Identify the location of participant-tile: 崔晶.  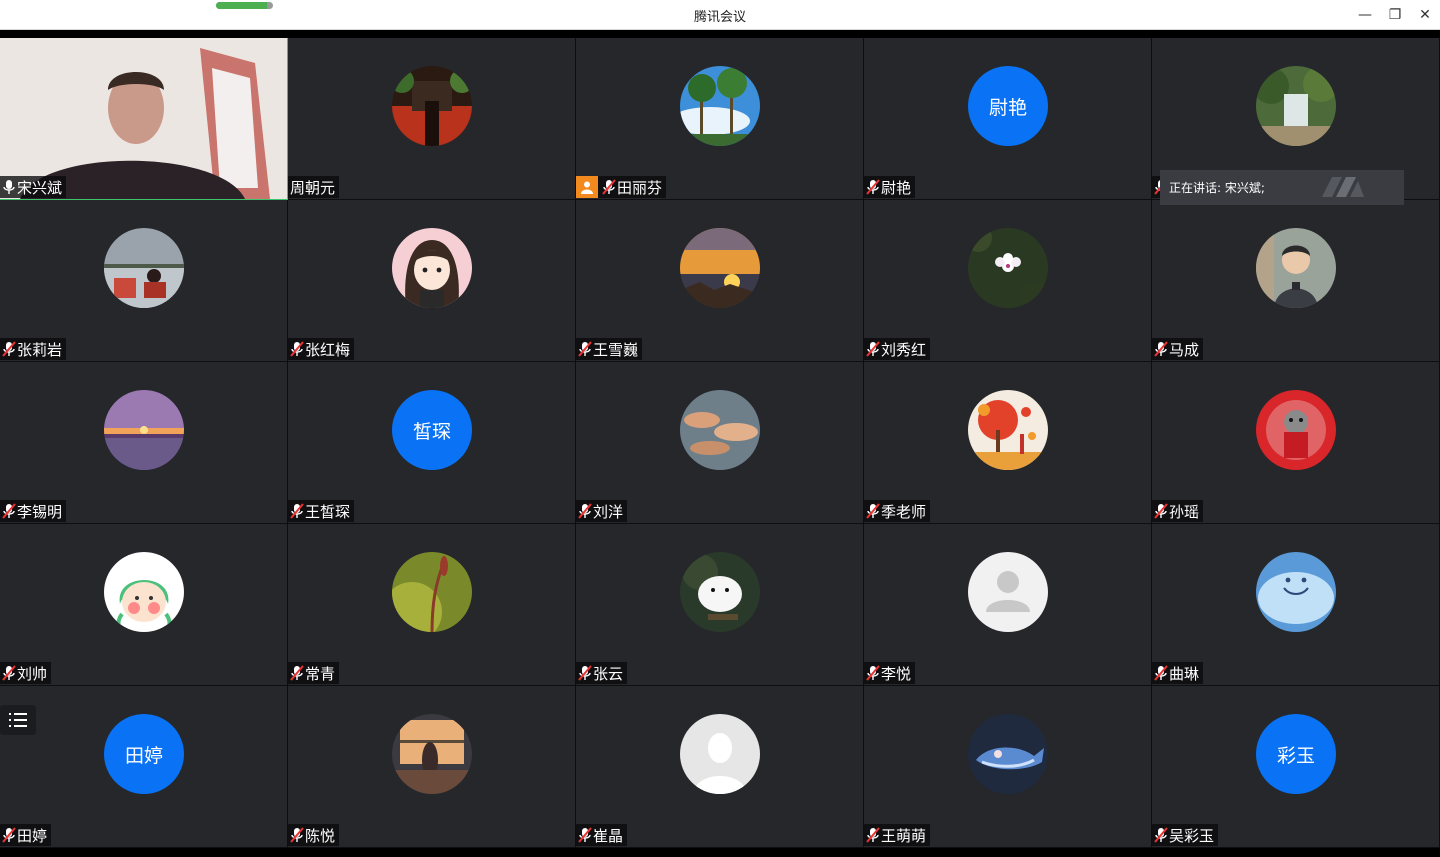
(720, 767).